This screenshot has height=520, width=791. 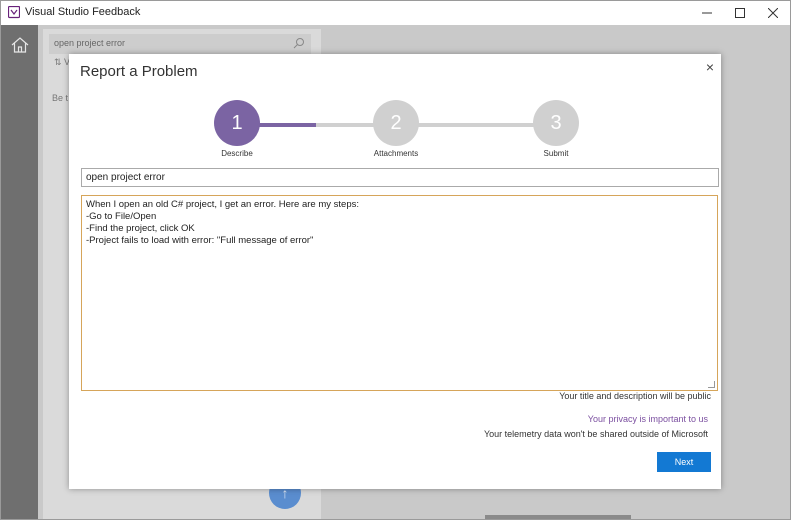 I want to click on window-title: Visual Studio Feedback, so click(x=83, y=12).